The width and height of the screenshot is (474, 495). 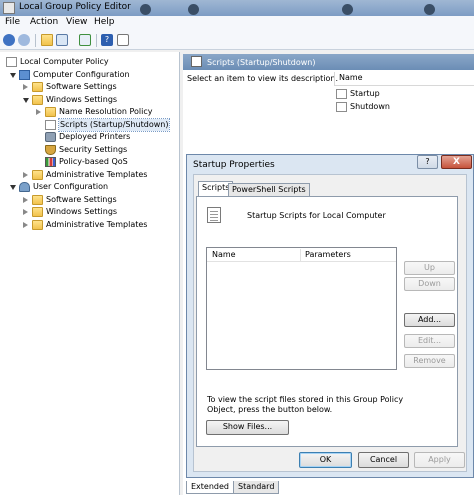 I want to click on menu-view: View, so click(x=76, y=22).